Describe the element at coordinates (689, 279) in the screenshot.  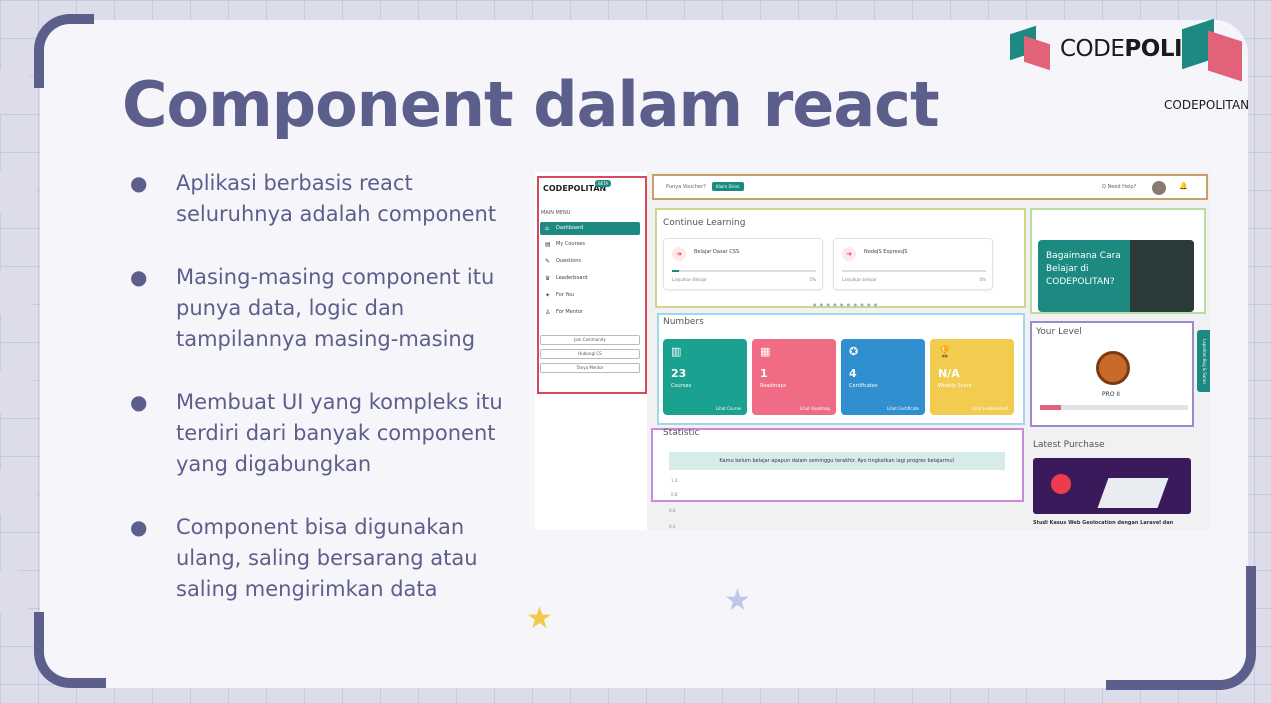
I see `course-continue-link: Lanjutkan Belajar` at that location.